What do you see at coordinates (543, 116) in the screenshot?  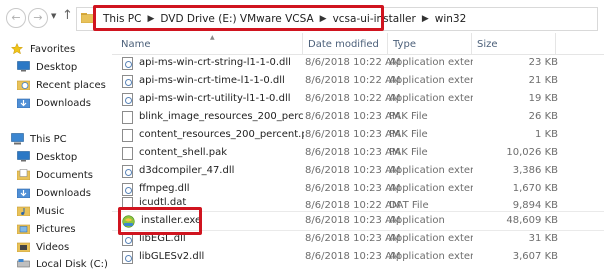 I see `file-size: 26 KB` at bounding box center [543, 116].